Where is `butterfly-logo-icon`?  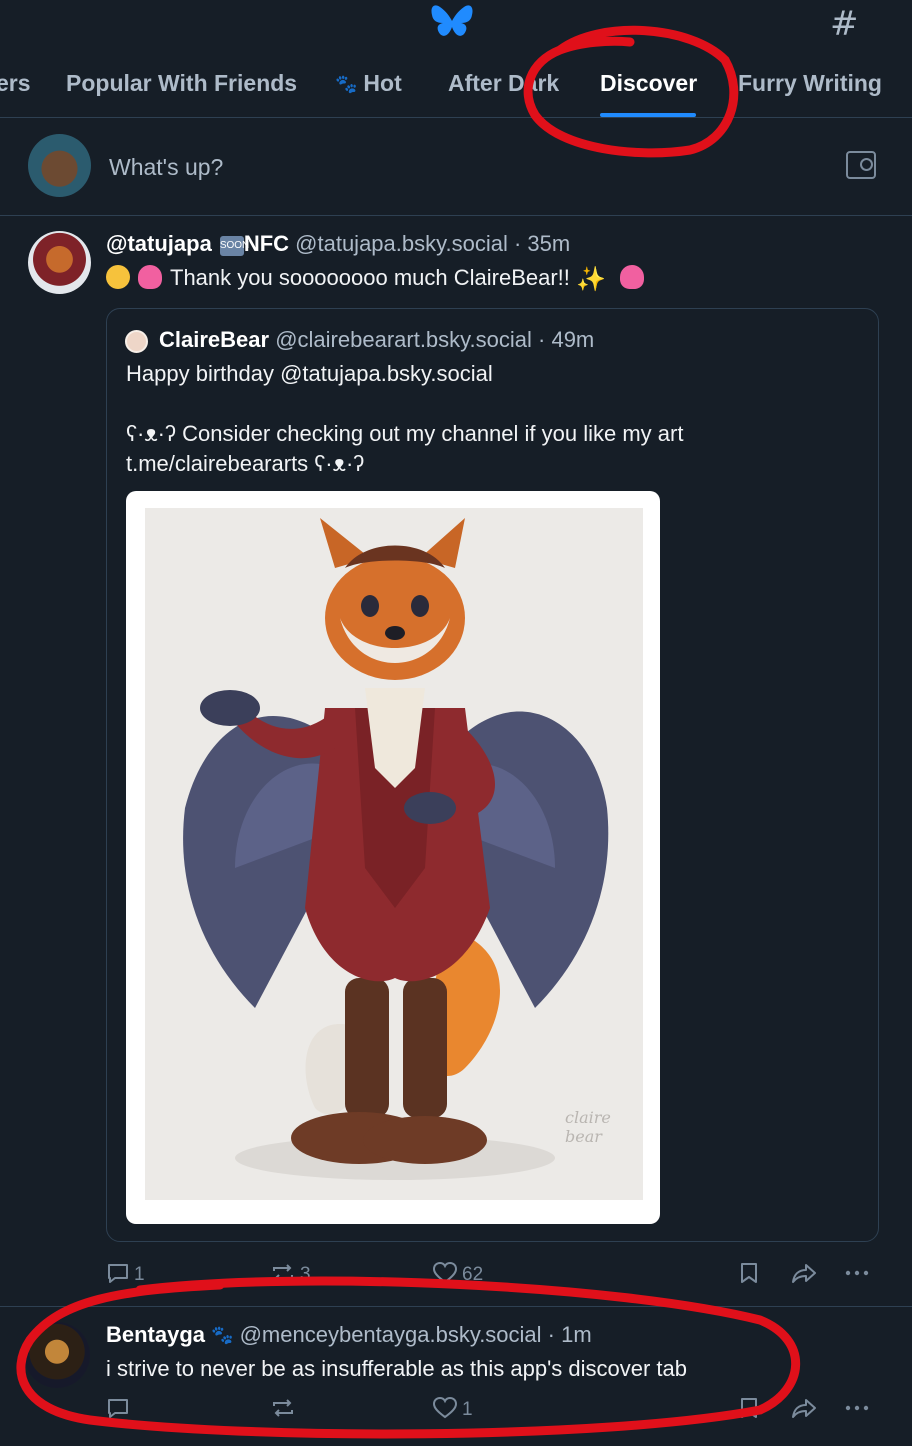
butterfly-logo-icon is located at coordinates (452, 23).